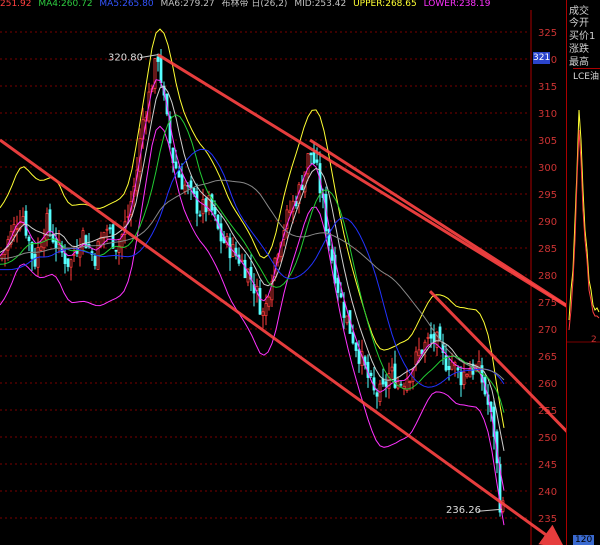  I want to click on y-tick-label: 305, so click(547, 141).